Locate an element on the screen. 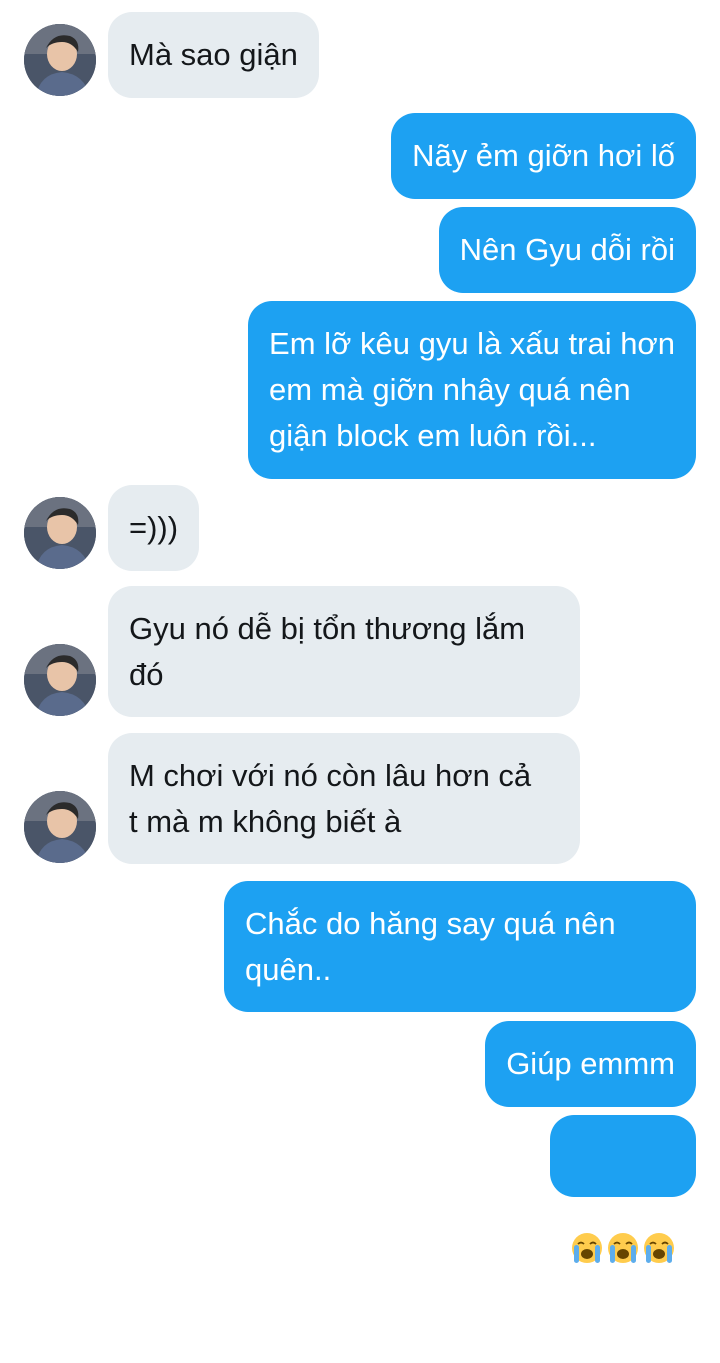  message-bubble: Nãy ẻm giỡn hơi lố is located at coordinates (543, 156).